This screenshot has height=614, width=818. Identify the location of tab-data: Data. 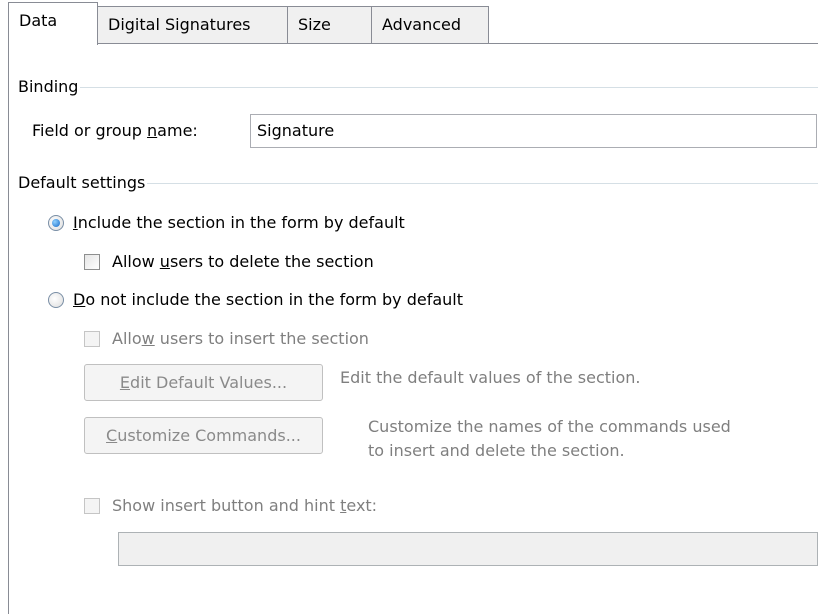
(53, 23).